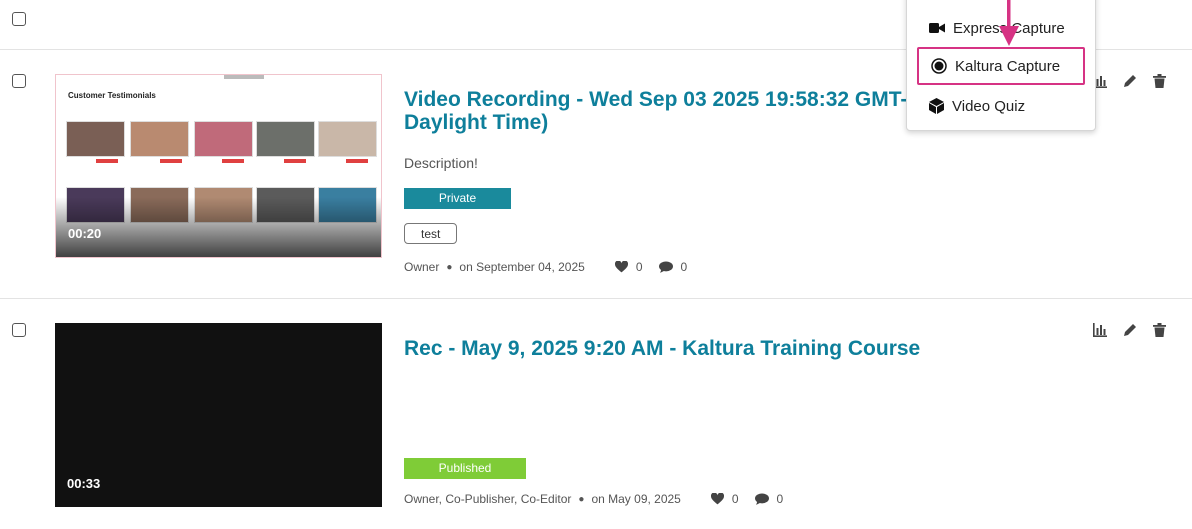  Describe the element at coordinates (476, 122) in the screenshot. I see `entry-title-line2: Daylight Time)` at that location.